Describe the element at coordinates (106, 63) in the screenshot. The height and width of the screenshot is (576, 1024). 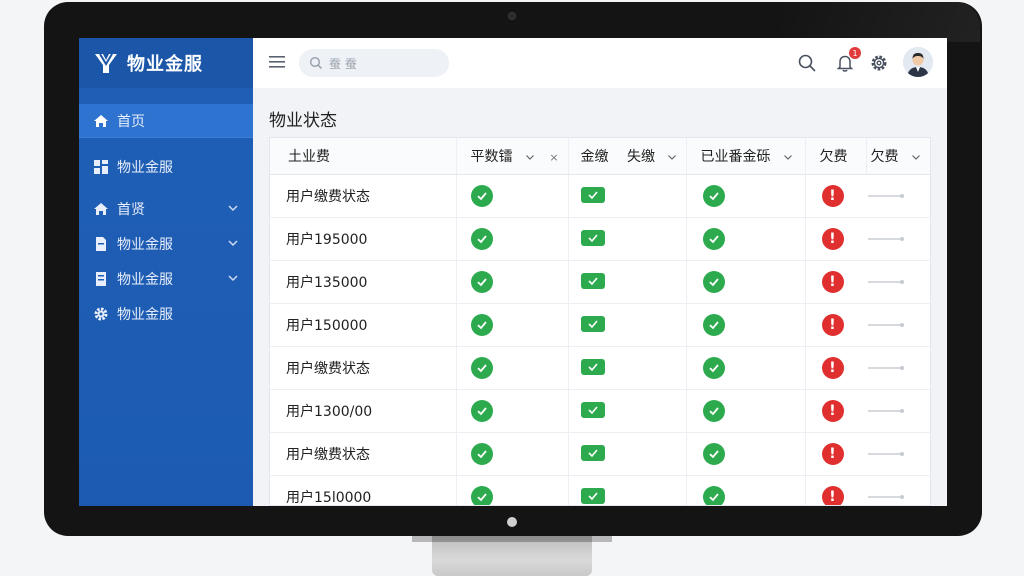
I see `brand-logo-icon` at that location.